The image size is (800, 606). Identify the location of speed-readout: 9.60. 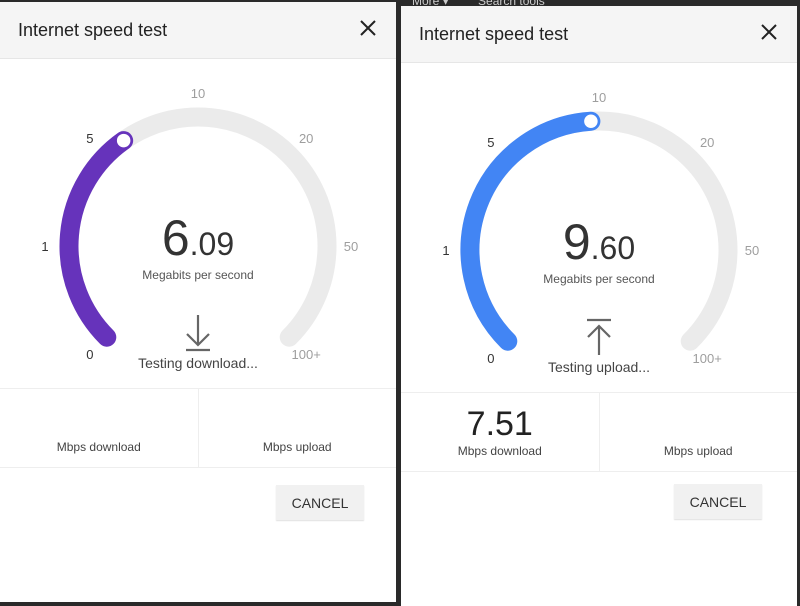
(599, 242).